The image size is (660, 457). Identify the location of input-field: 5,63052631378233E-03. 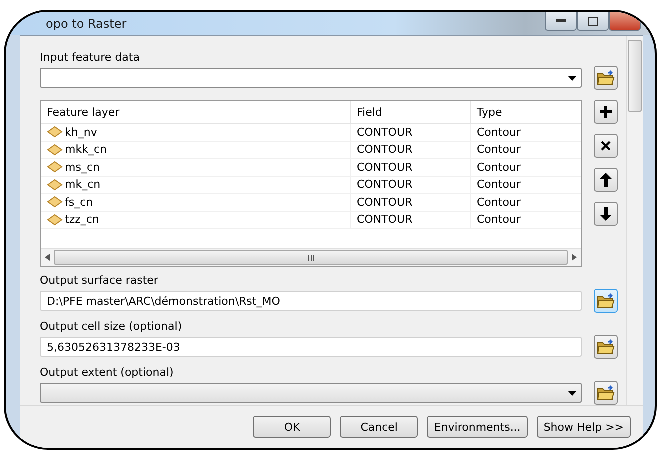
(311, 347).